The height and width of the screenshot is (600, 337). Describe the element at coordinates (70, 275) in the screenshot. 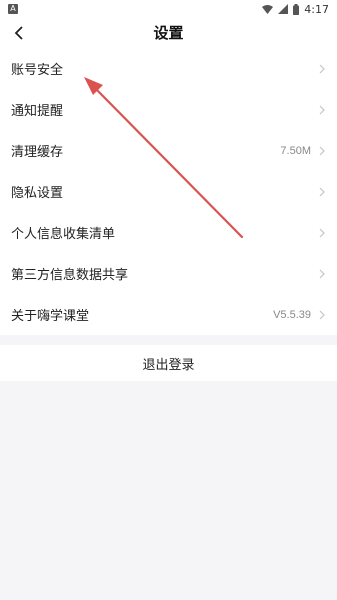

I see `settings-item-label: 第三方信息数据共享` at that location.